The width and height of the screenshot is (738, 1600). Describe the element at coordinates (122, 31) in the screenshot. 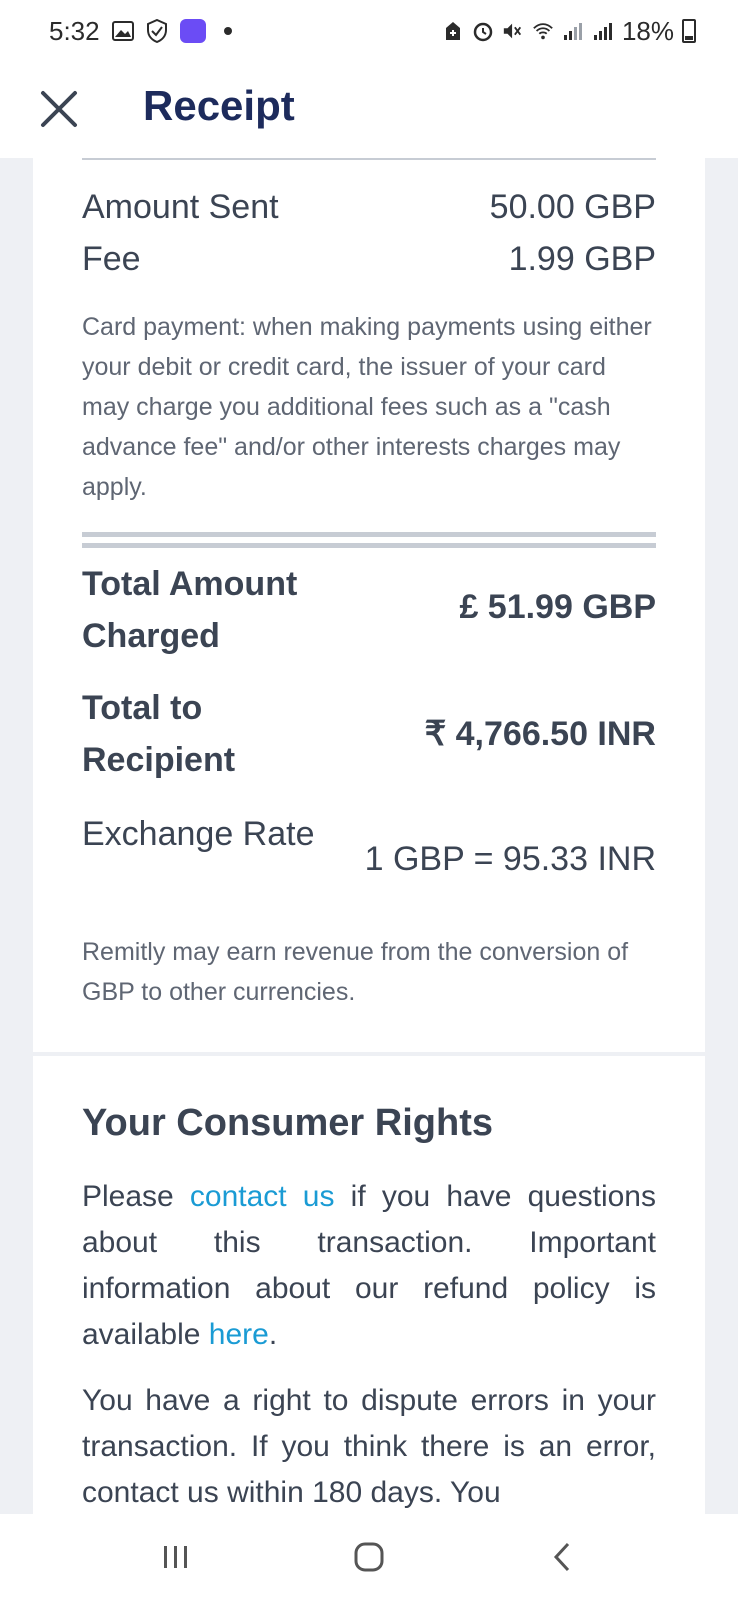

I see `gallery-icon` at that location.